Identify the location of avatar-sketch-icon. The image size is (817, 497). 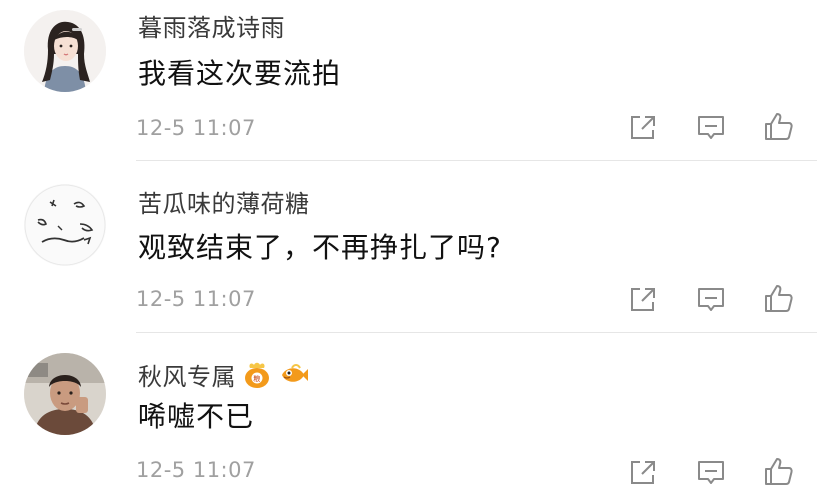
(65, 225).